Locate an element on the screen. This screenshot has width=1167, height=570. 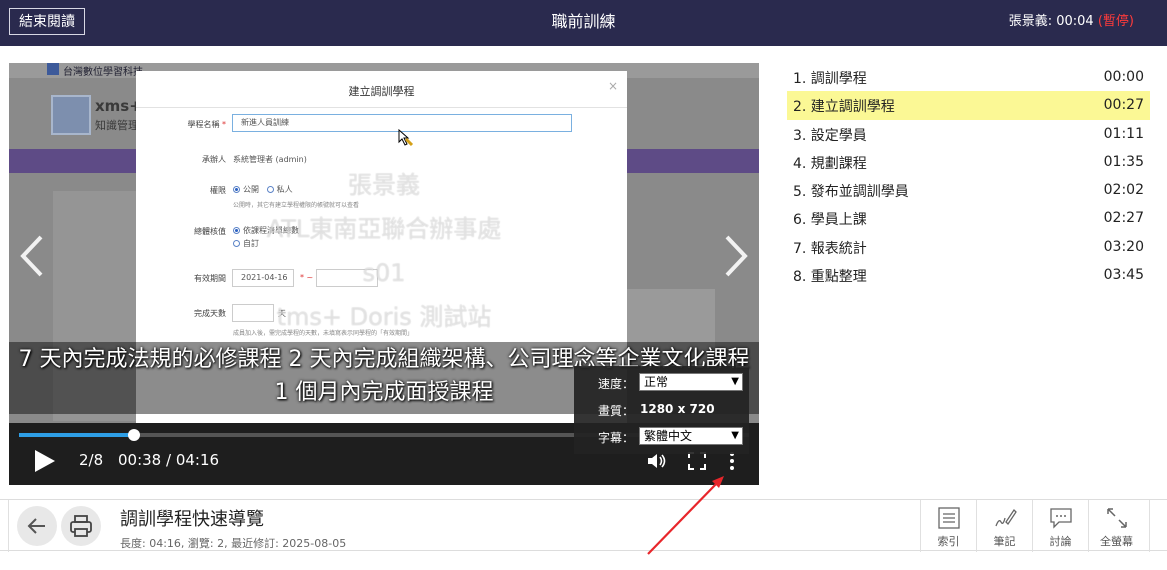
progress-fill is located at coordinates (76, 435).